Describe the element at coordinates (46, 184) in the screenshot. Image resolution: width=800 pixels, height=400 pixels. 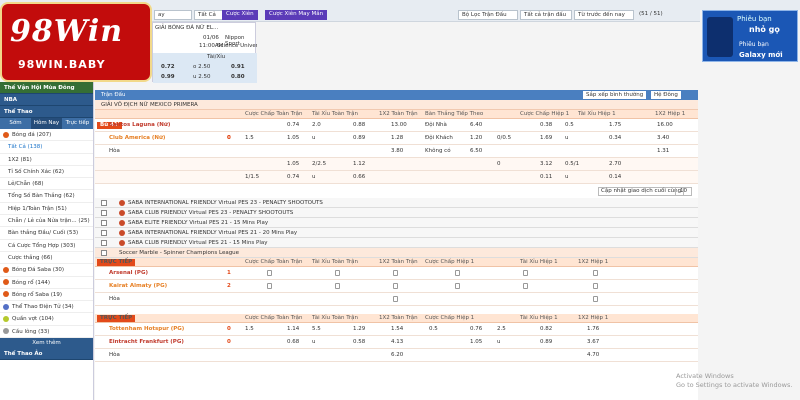
I see `sidebar-item: Lẻ/Chẵn (68)` at that location.